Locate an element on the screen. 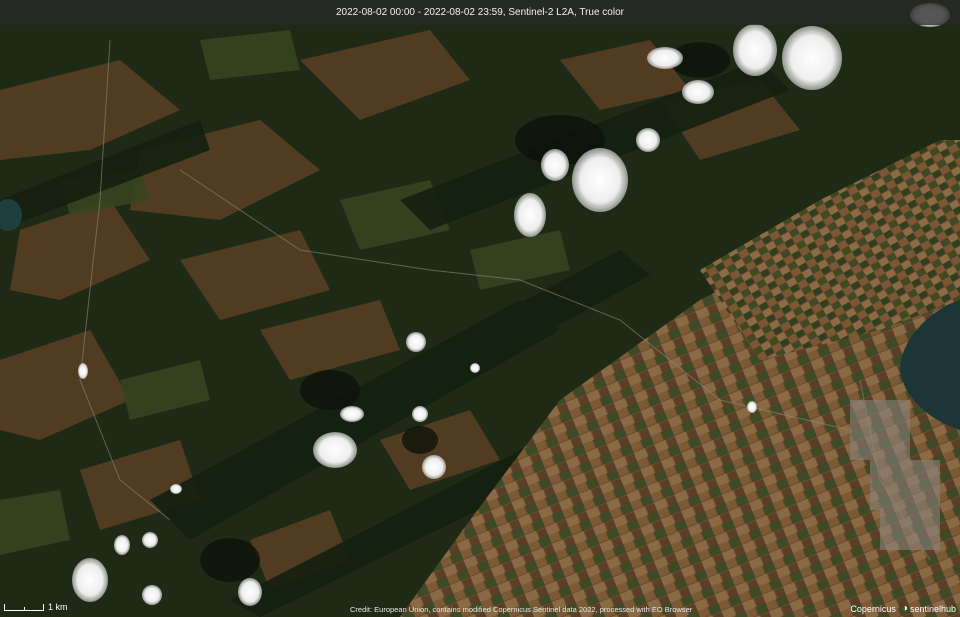  copernicus-logo-label: Copernicus is located at coordinates (873, 608).